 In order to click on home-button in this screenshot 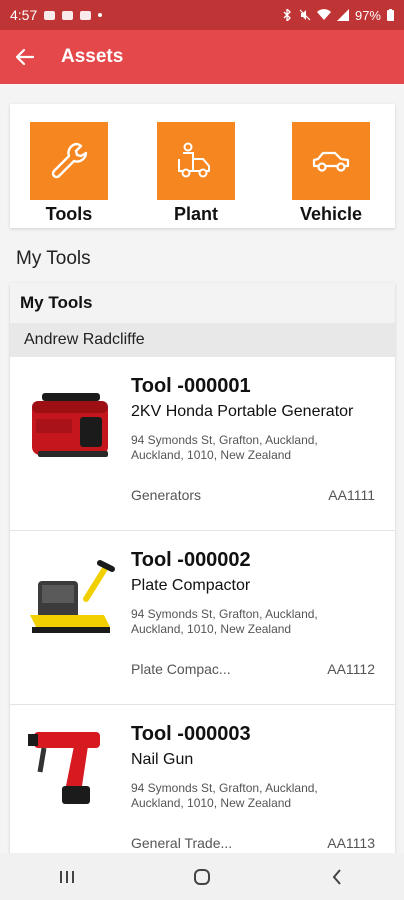, I will do `click(202, 877)`.